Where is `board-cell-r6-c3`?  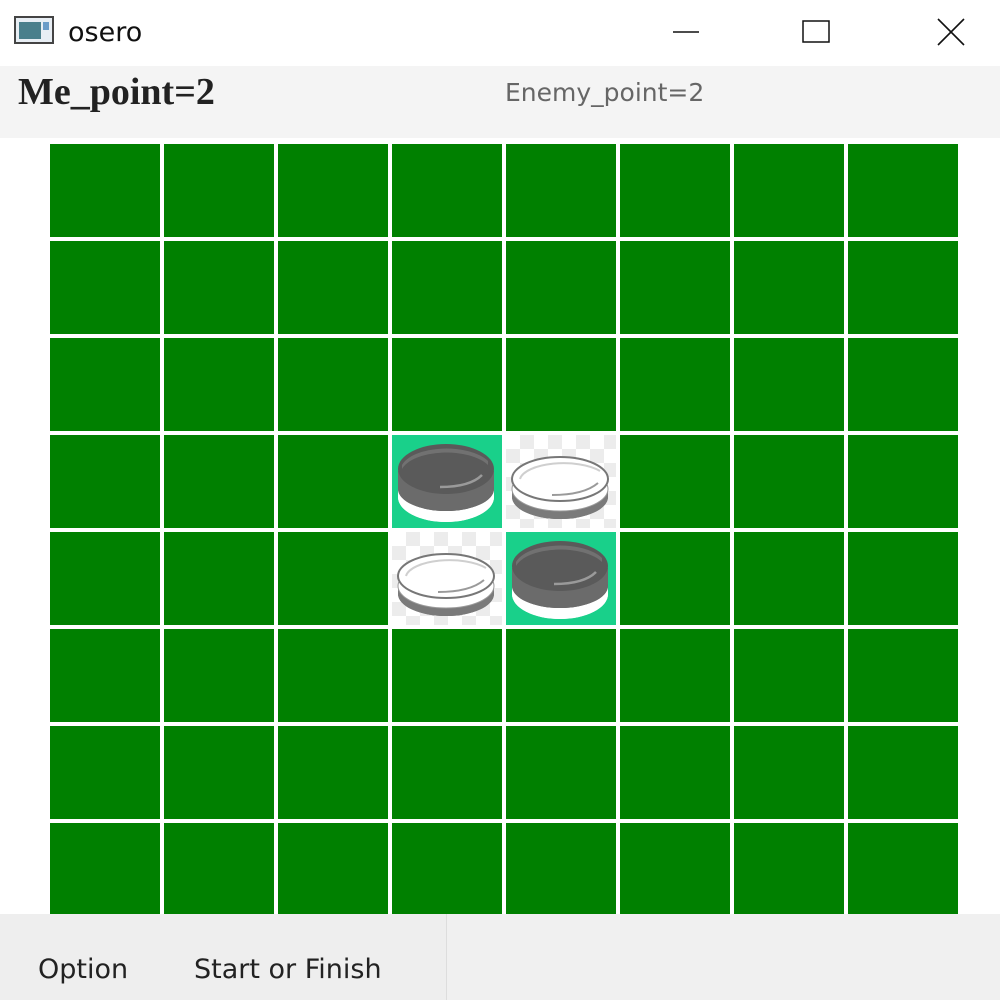
board-cell-r6-c3 is located at coordinates (447, 772).